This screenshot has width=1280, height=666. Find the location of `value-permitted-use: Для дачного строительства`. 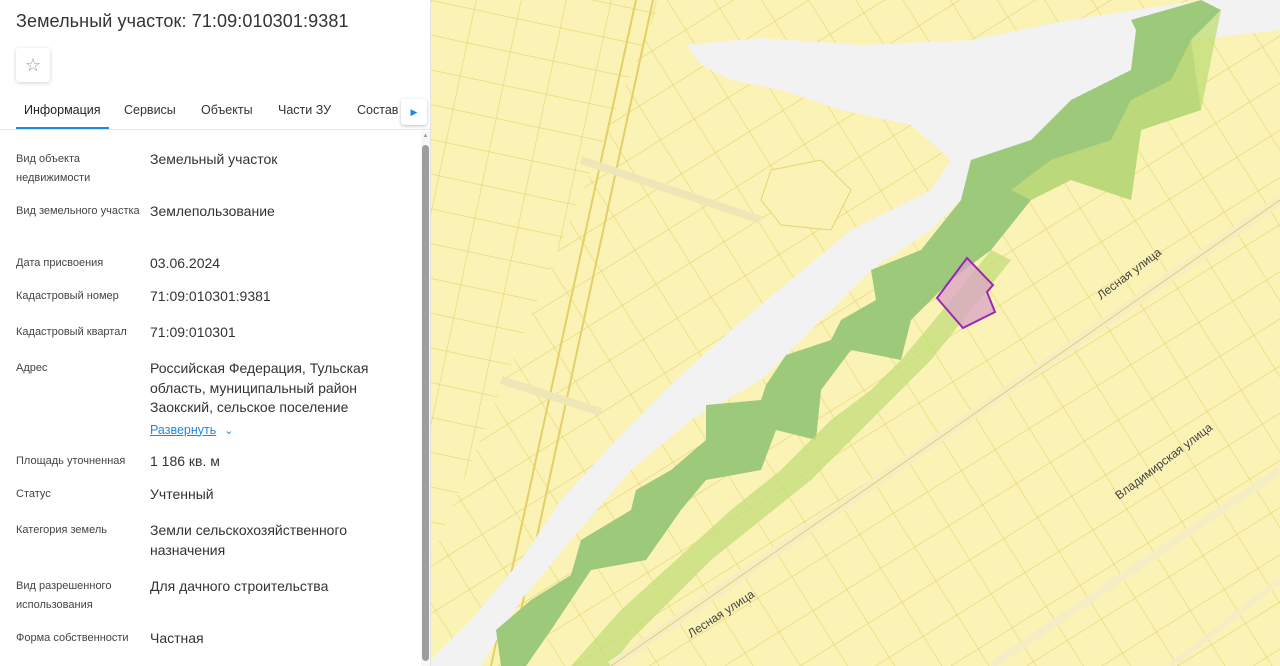

value-permitted-use: Для дачного строительства is located at coordinates (239, 586).